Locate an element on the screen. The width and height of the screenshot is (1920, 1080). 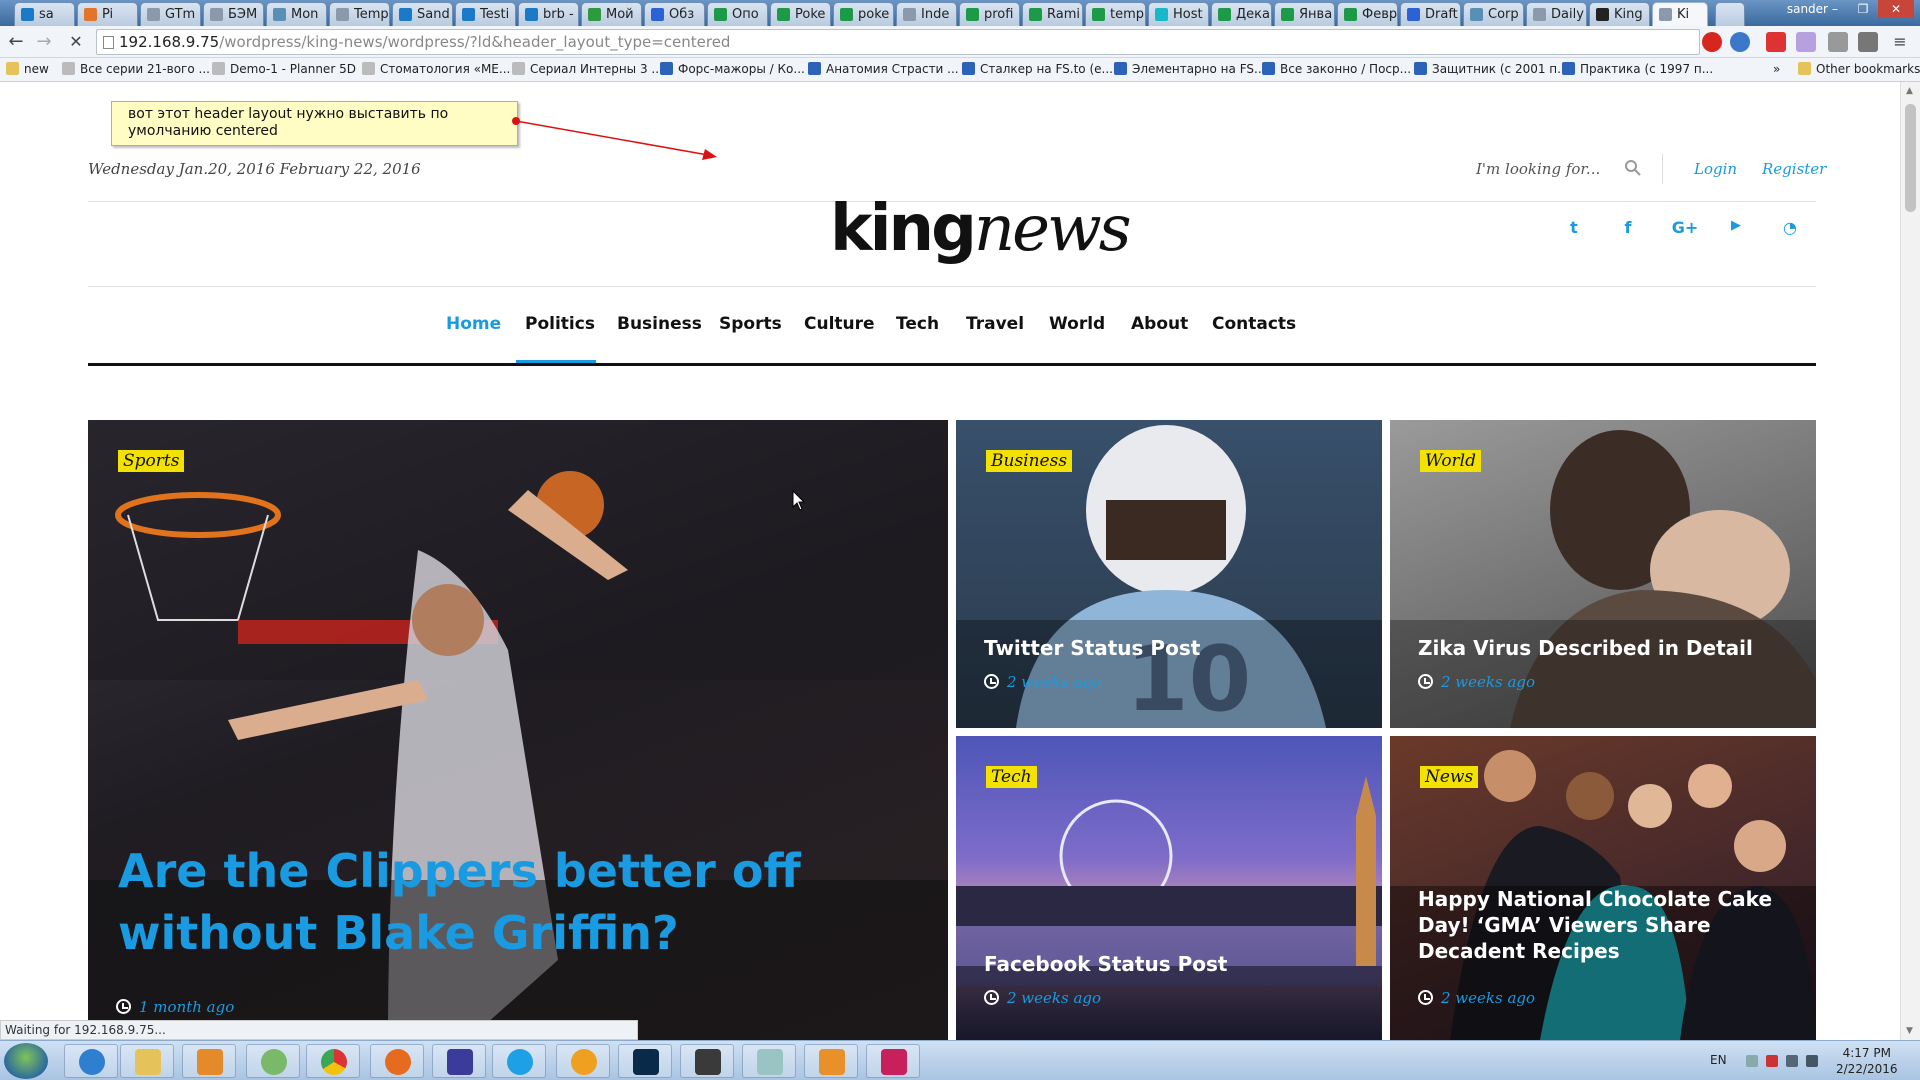
forward-button: → is located at coordinates (44, 42).